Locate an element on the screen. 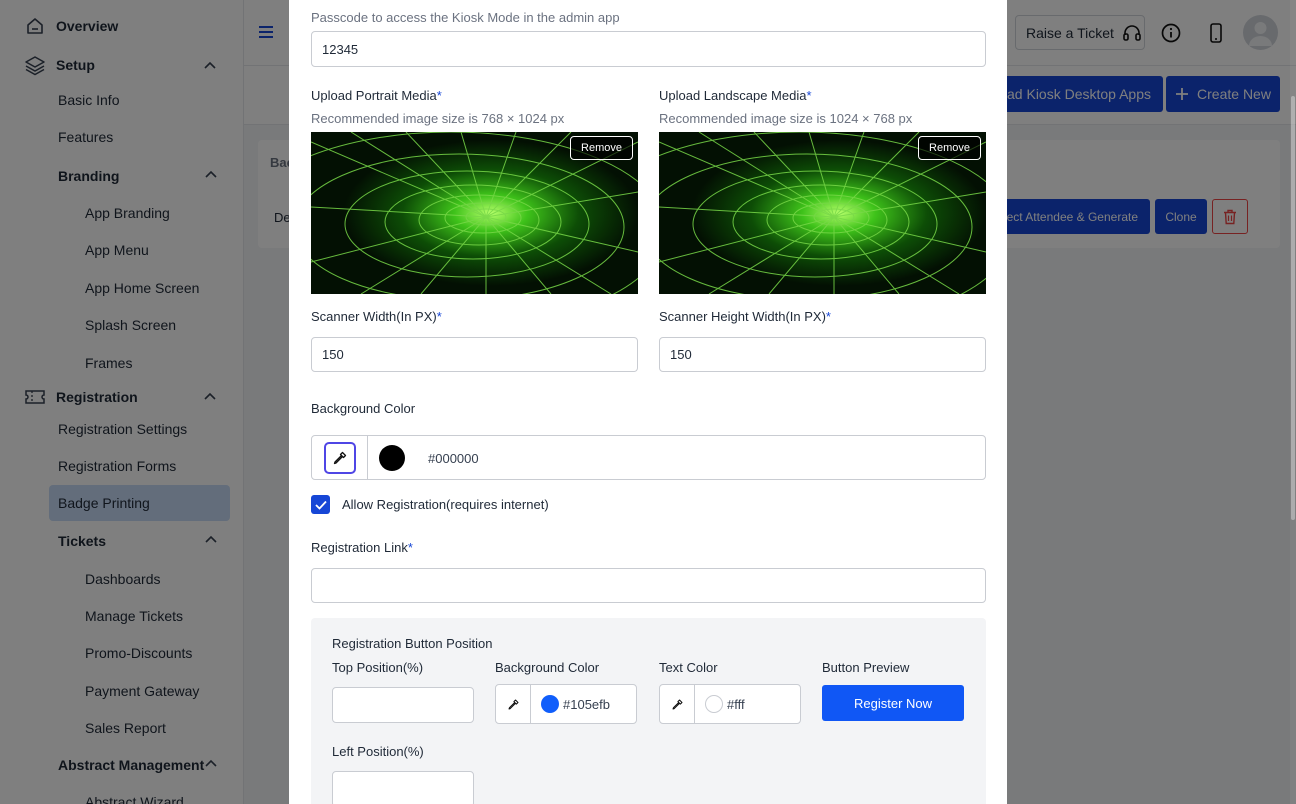  passcode-input: 12345 is located at coordinates (648, 49).